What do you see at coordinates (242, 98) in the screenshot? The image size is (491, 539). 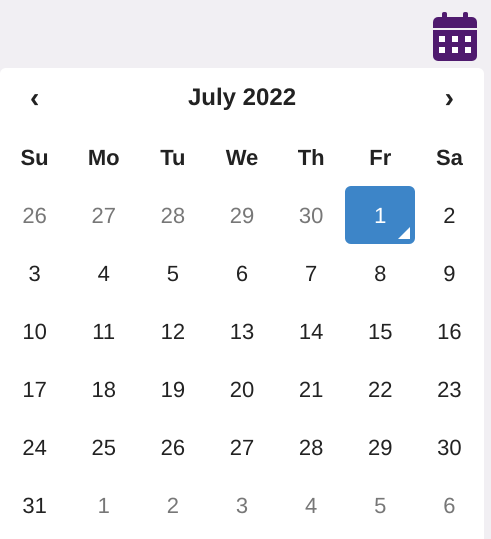 I see `month-title: July 2022` at bounding box center [242, 98].